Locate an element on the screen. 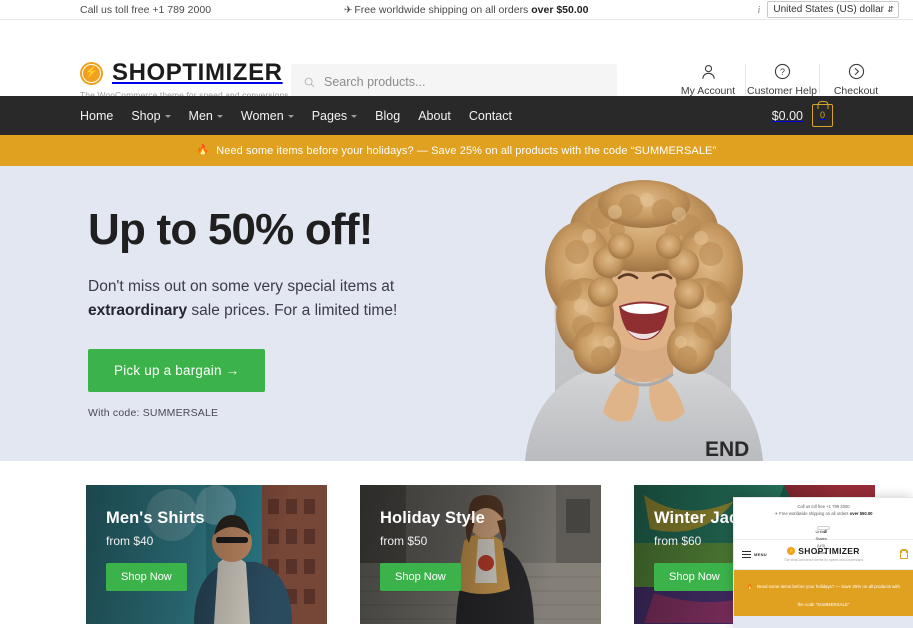 The width and height of the screenshot is (913, 628). hero-heading: Up to 50% off! is located at coordinates (230, 229).